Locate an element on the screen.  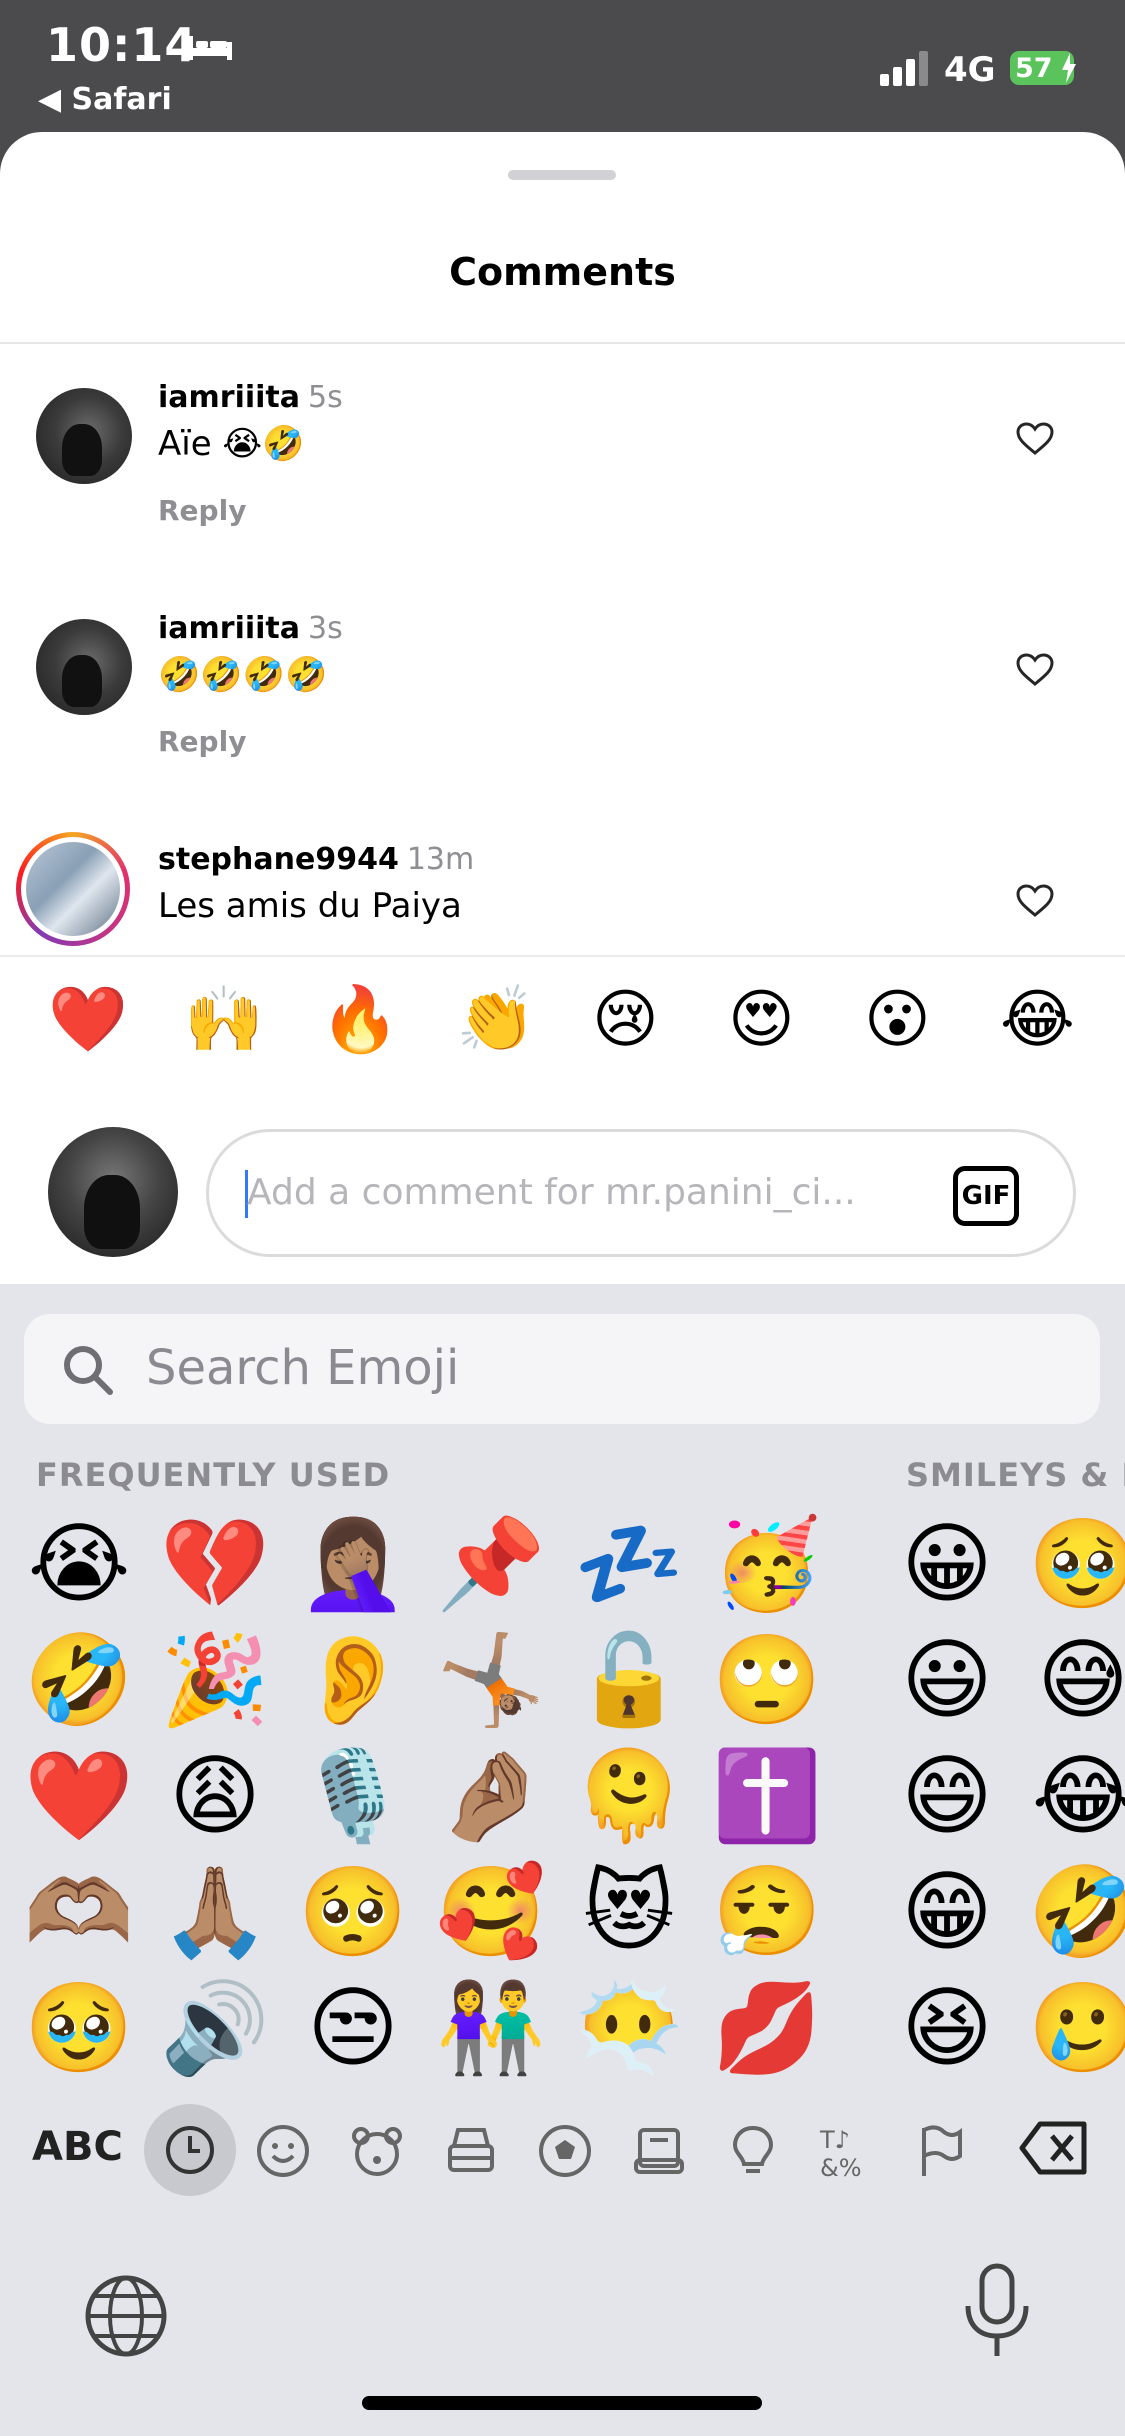
objects-icon is located at coordinates (753, 2151).